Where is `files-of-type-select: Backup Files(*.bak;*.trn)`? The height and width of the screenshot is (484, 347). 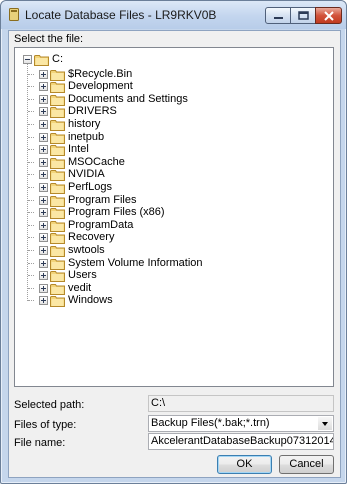
files-of-type-select: Backup Files(*.bak;*.trn) is located at coordinates (241, 423).